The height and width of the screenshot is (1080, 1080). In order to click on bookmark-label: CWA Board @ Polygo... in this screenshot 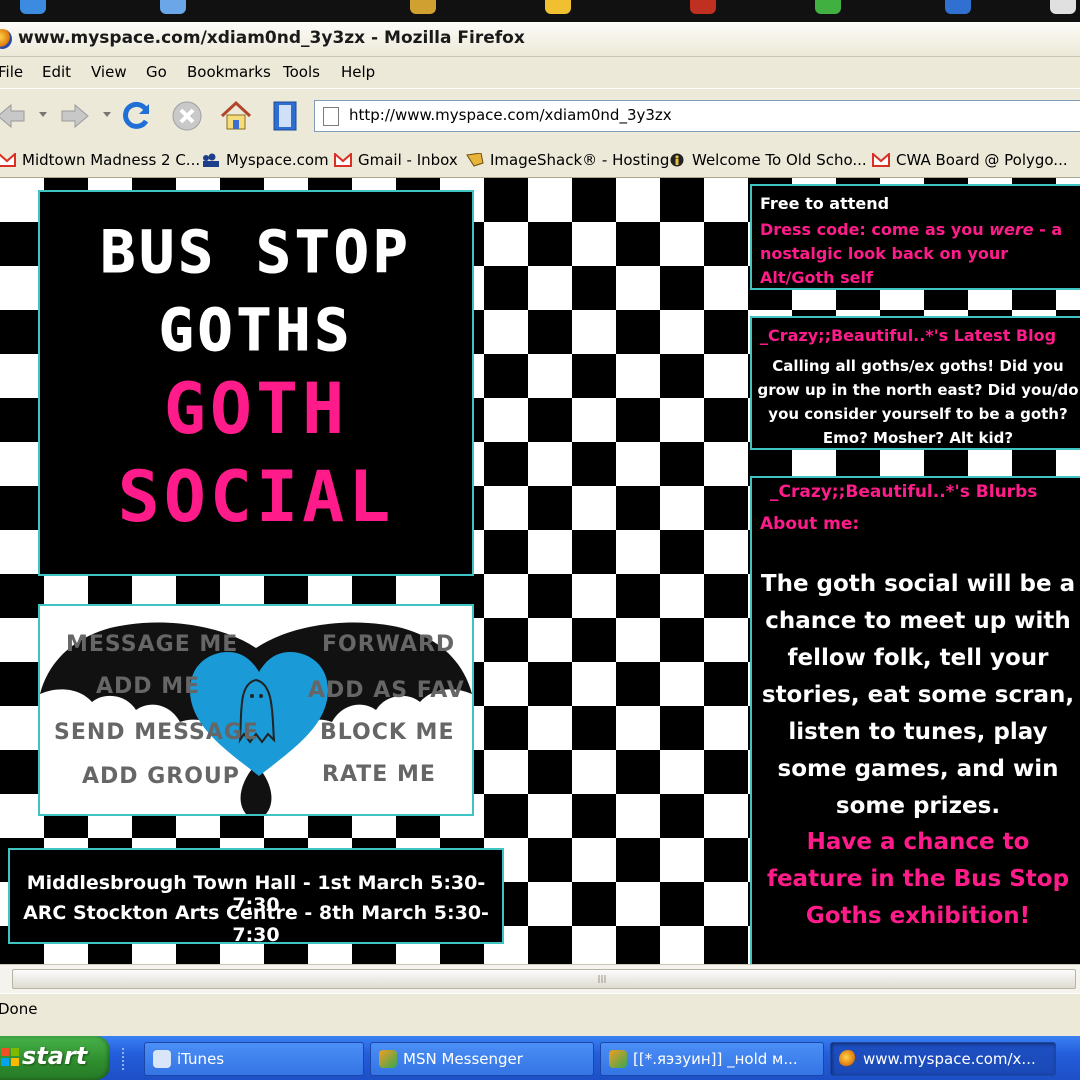, I will do `click(982, 160)`.